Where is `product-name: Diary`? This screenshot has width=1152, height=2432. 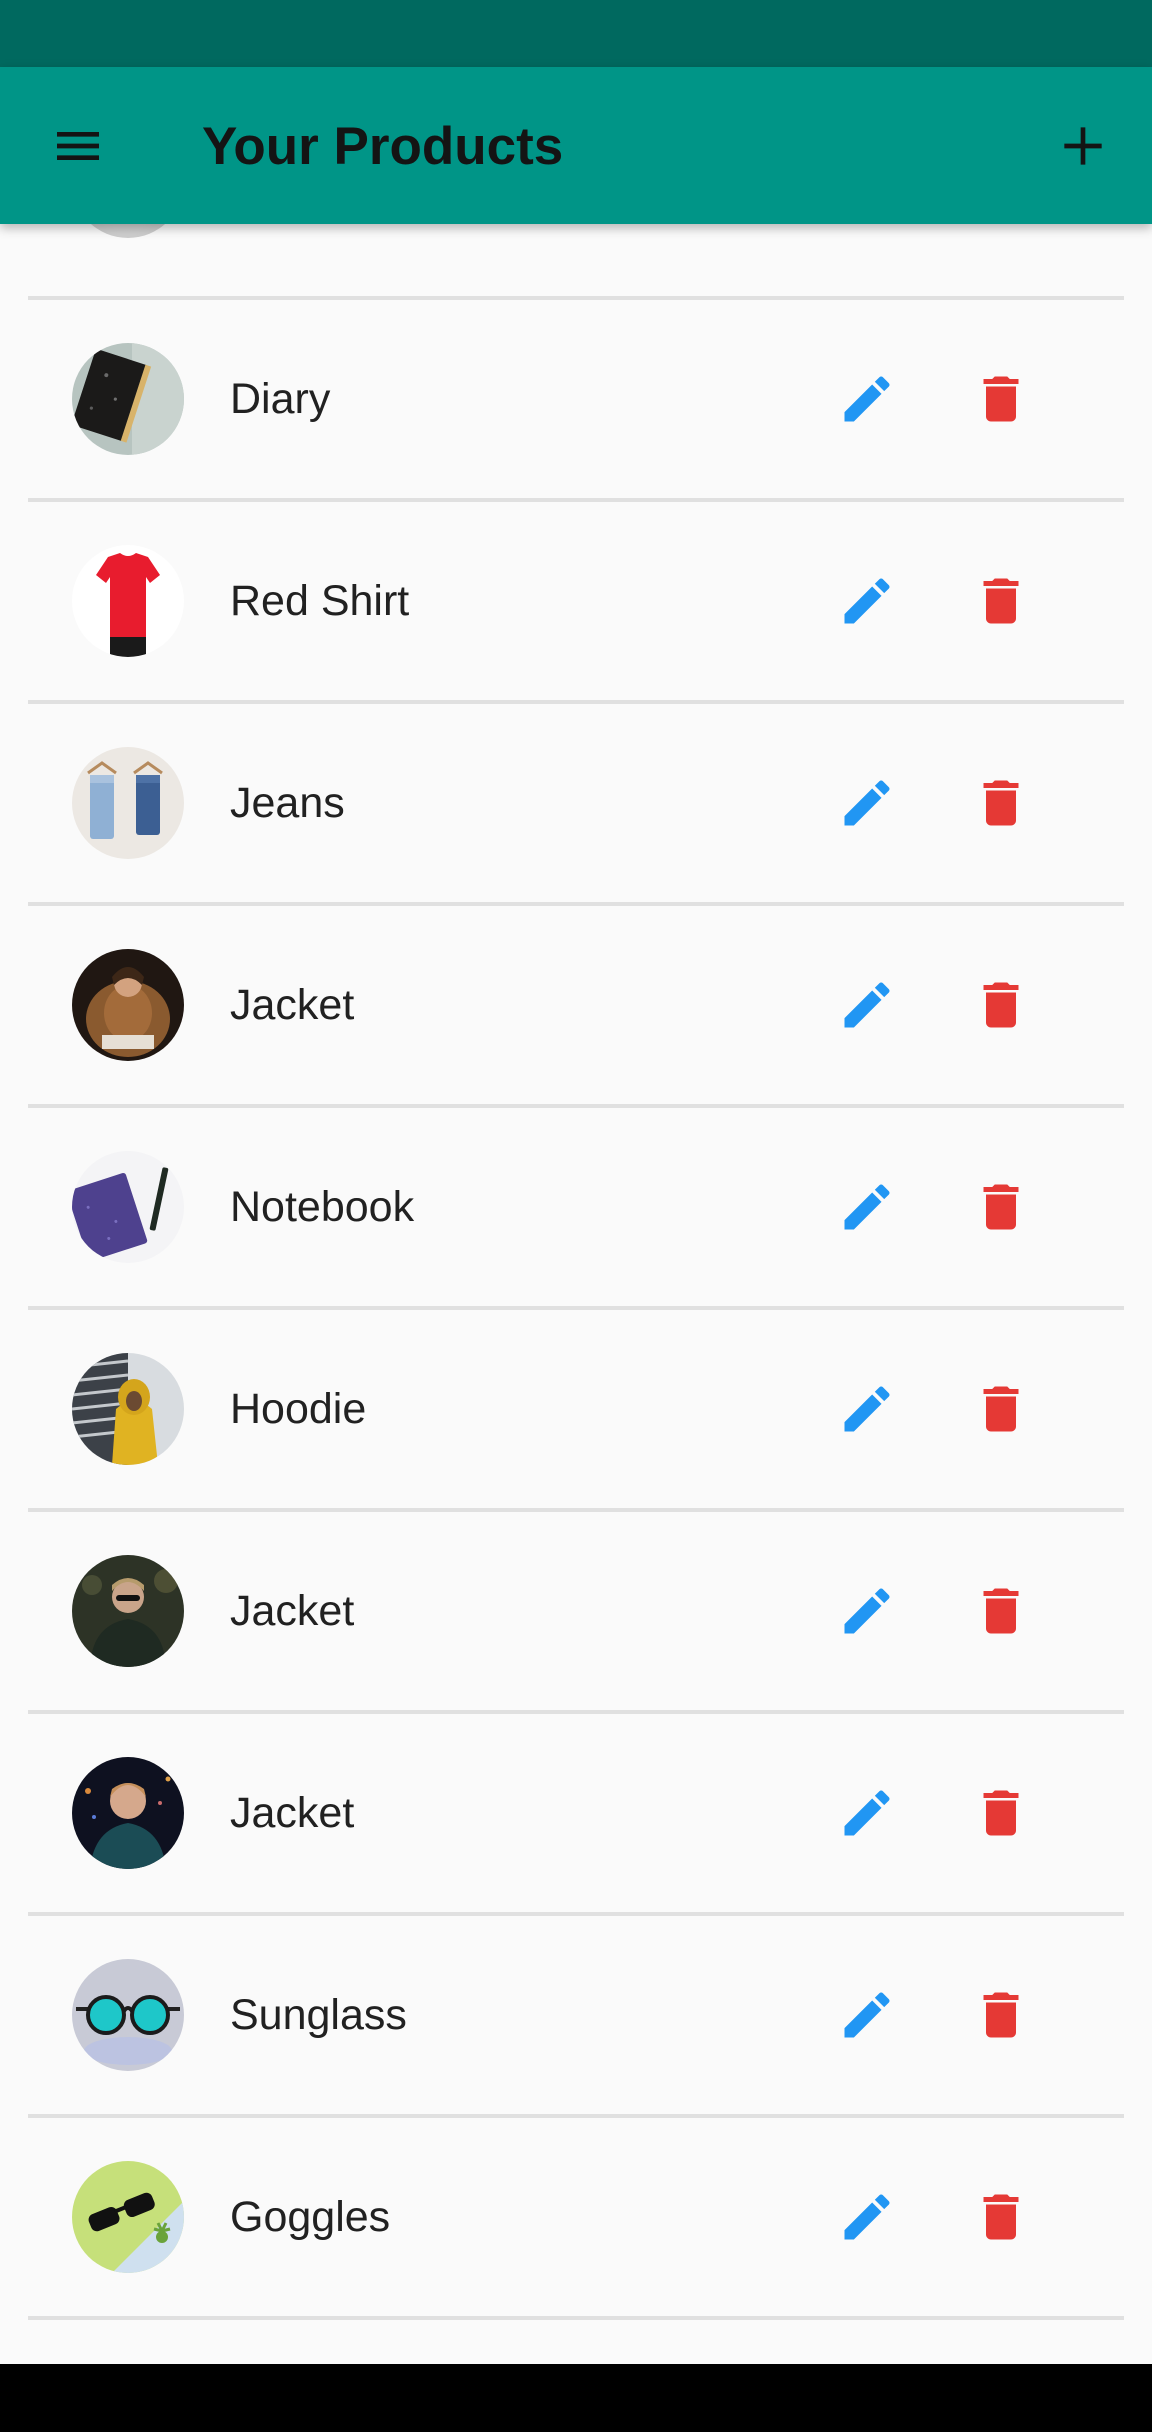
product-name: Diary is located at coordinates (280, 399).